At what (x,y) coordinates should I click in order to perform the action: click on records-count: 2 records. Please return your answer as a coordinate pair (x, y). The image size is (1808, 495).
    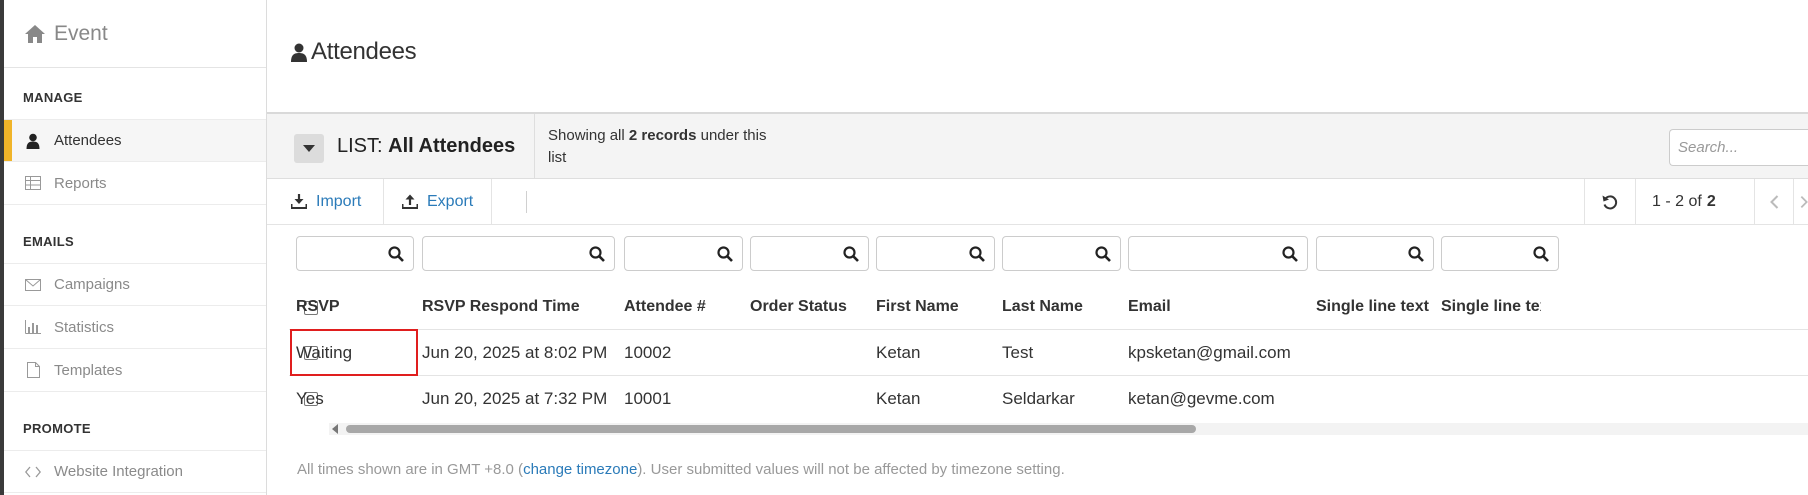
    Looking at the image, I should click on (662, 135).